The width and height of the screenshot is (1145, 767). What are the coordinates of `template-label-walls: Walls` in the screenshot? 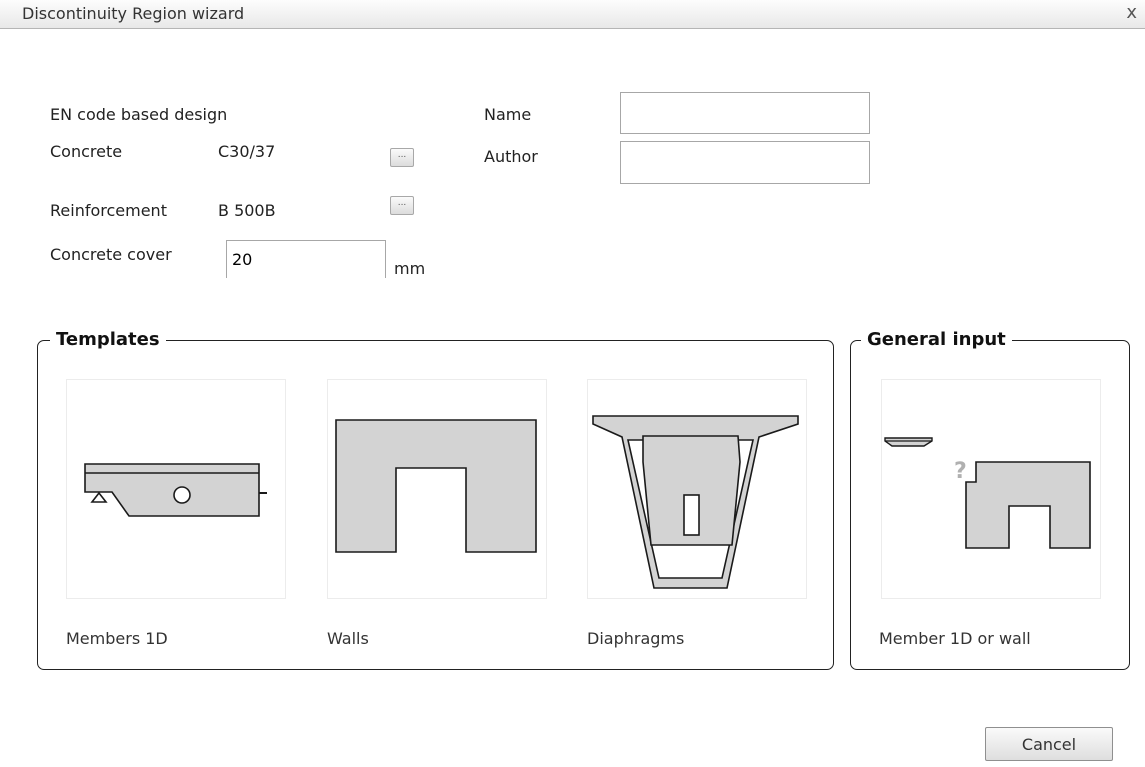 It's located at (348, 638).